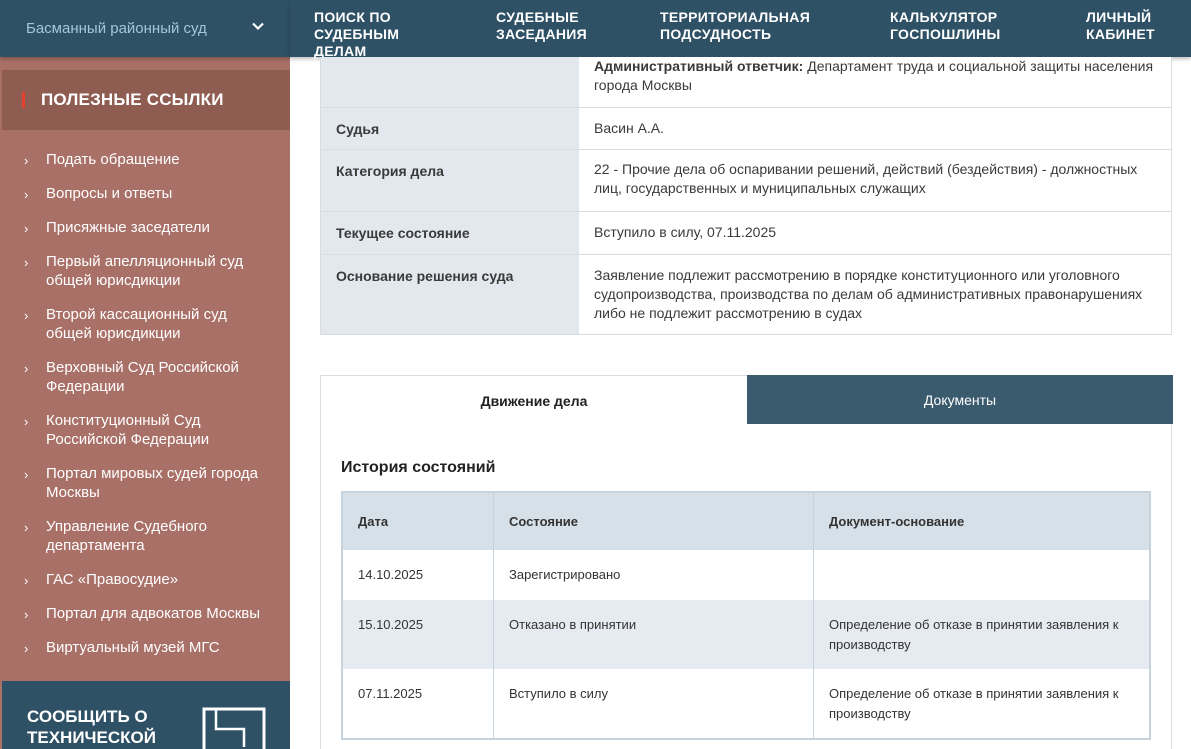 The width and height of the screenshot is (1191, 749). Describe the element at coordinates (23, 100) in the screenshot. I see `accent-bar` at that location.